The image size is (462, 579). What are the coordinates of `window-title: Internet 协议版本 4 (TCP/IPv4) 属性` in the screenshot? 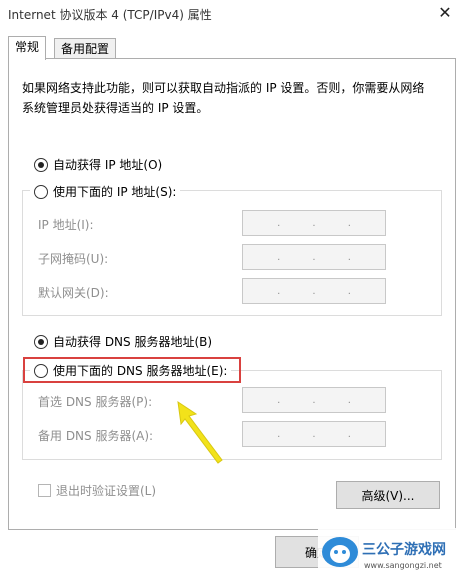 It's located at (110, 15).